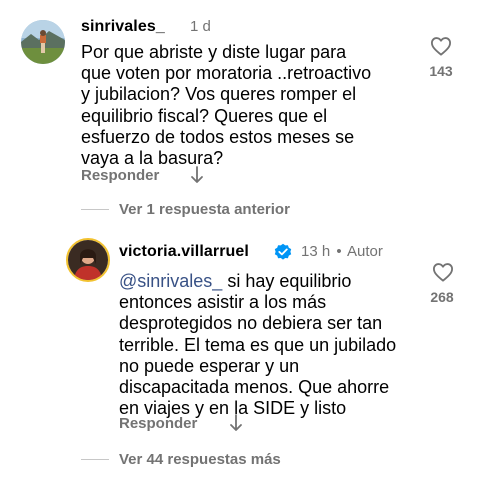 This screenshot has height=486, width=477. Describe the element at coordinates (170, 281) in the screenshot. I see `mention-link: @sinrivales_` at that location.